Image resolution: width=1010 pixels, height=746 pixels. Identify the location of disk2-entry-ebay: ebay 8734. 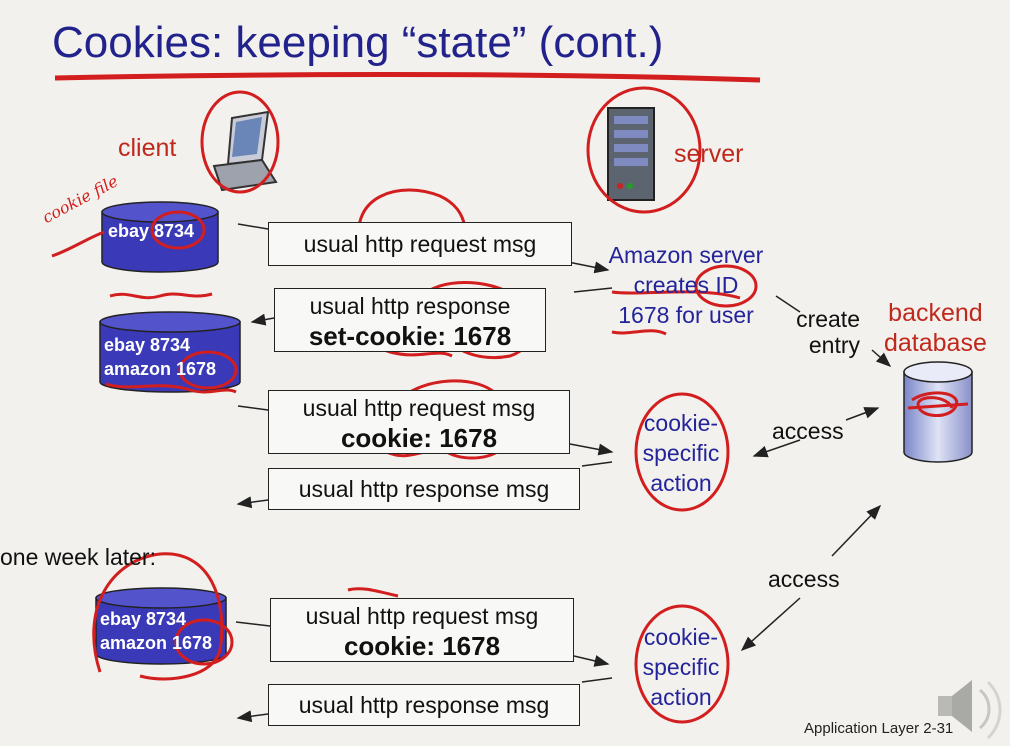
(147, 345).